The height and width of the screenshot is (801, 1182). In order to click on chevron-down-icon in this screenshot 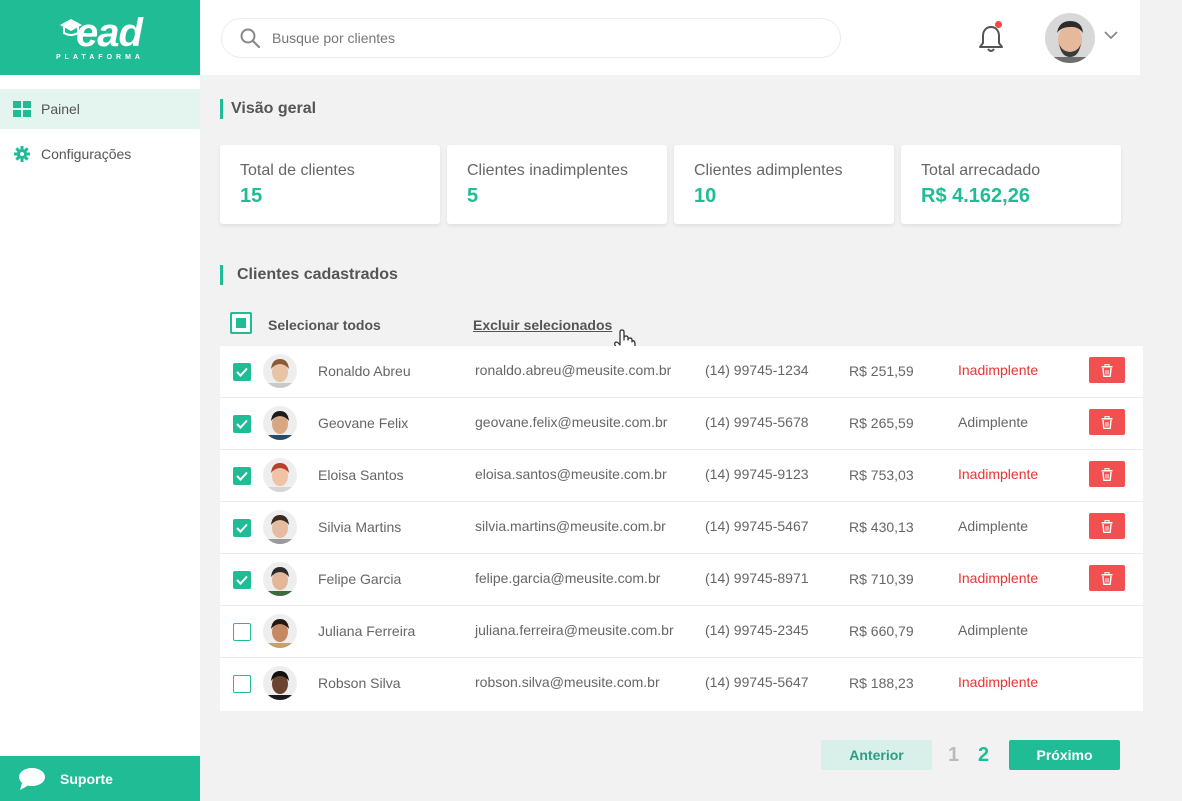, I will do `click(1111, 35)`.